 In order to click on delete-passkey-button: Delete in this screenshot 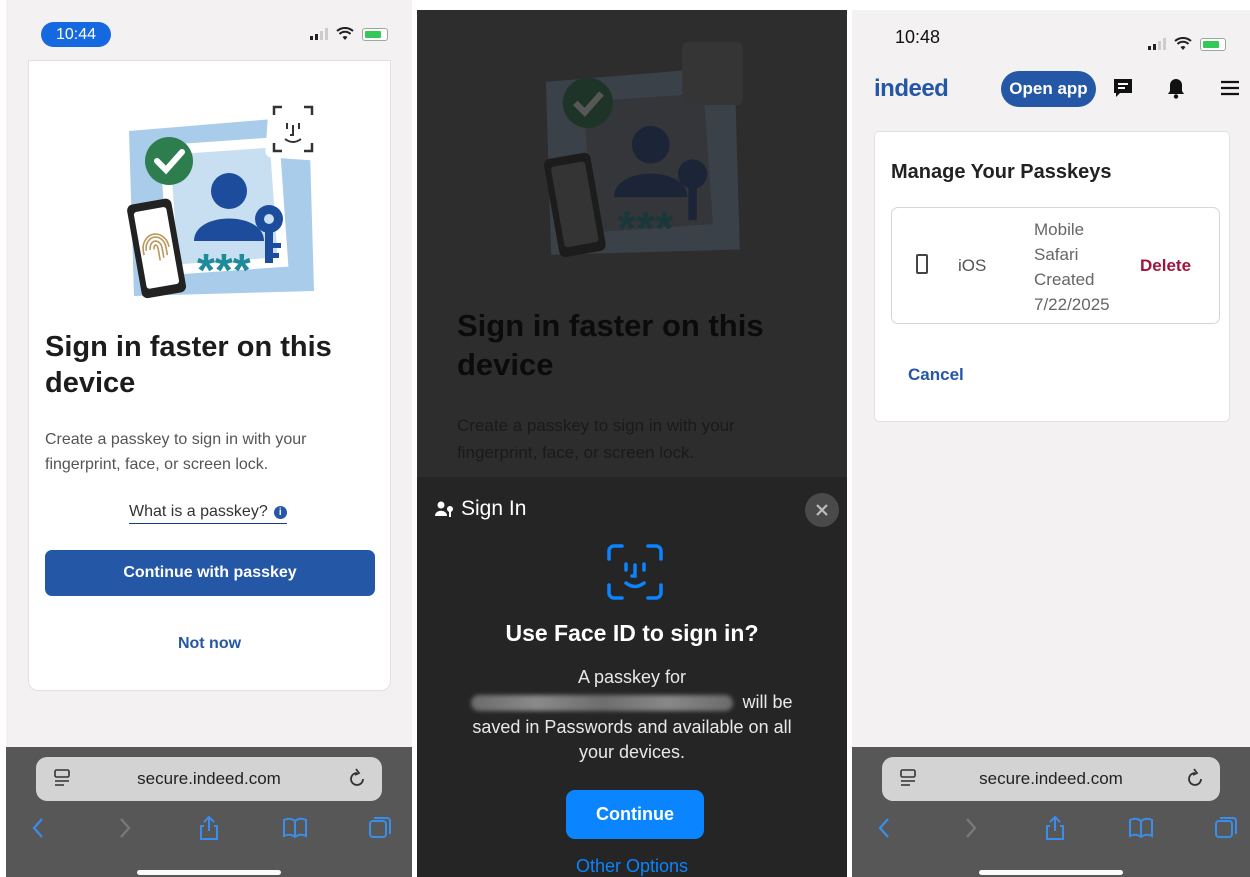, I will do `click(1165, 266)`.